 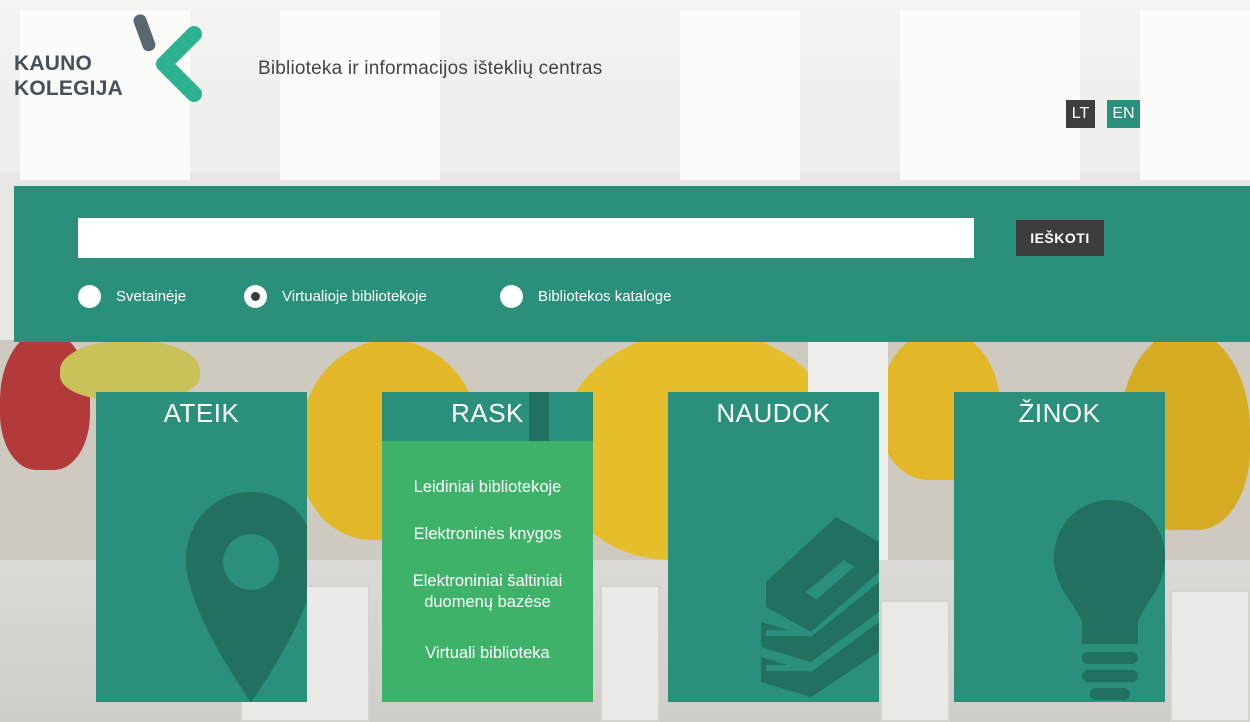 I want to click on map-pin-icon, so click(x=246, y=597).